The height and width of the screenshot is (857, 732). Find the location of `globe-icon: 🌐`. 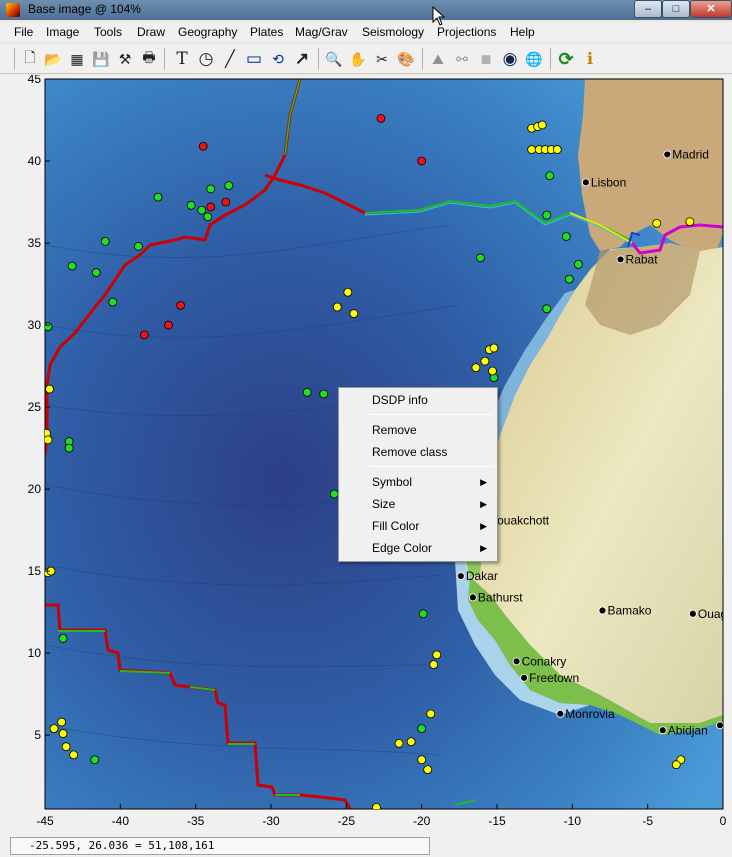

globe-icon: 🌐 is located at coordinates (534, 59).